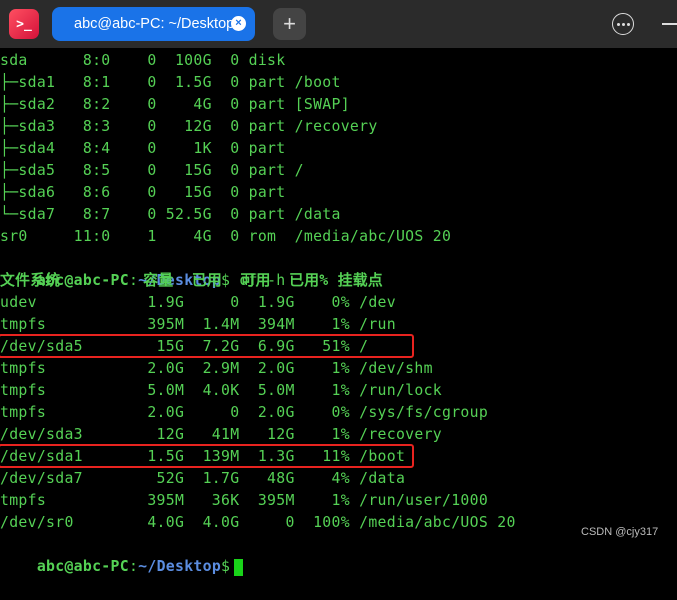  What do you see at coordinates (244, 412) in the screenshot?
I see `df-row: tmpfs 2.0G 0 2.0G 0% /sys/fs/cgroup` at bounding box center [244, 412].